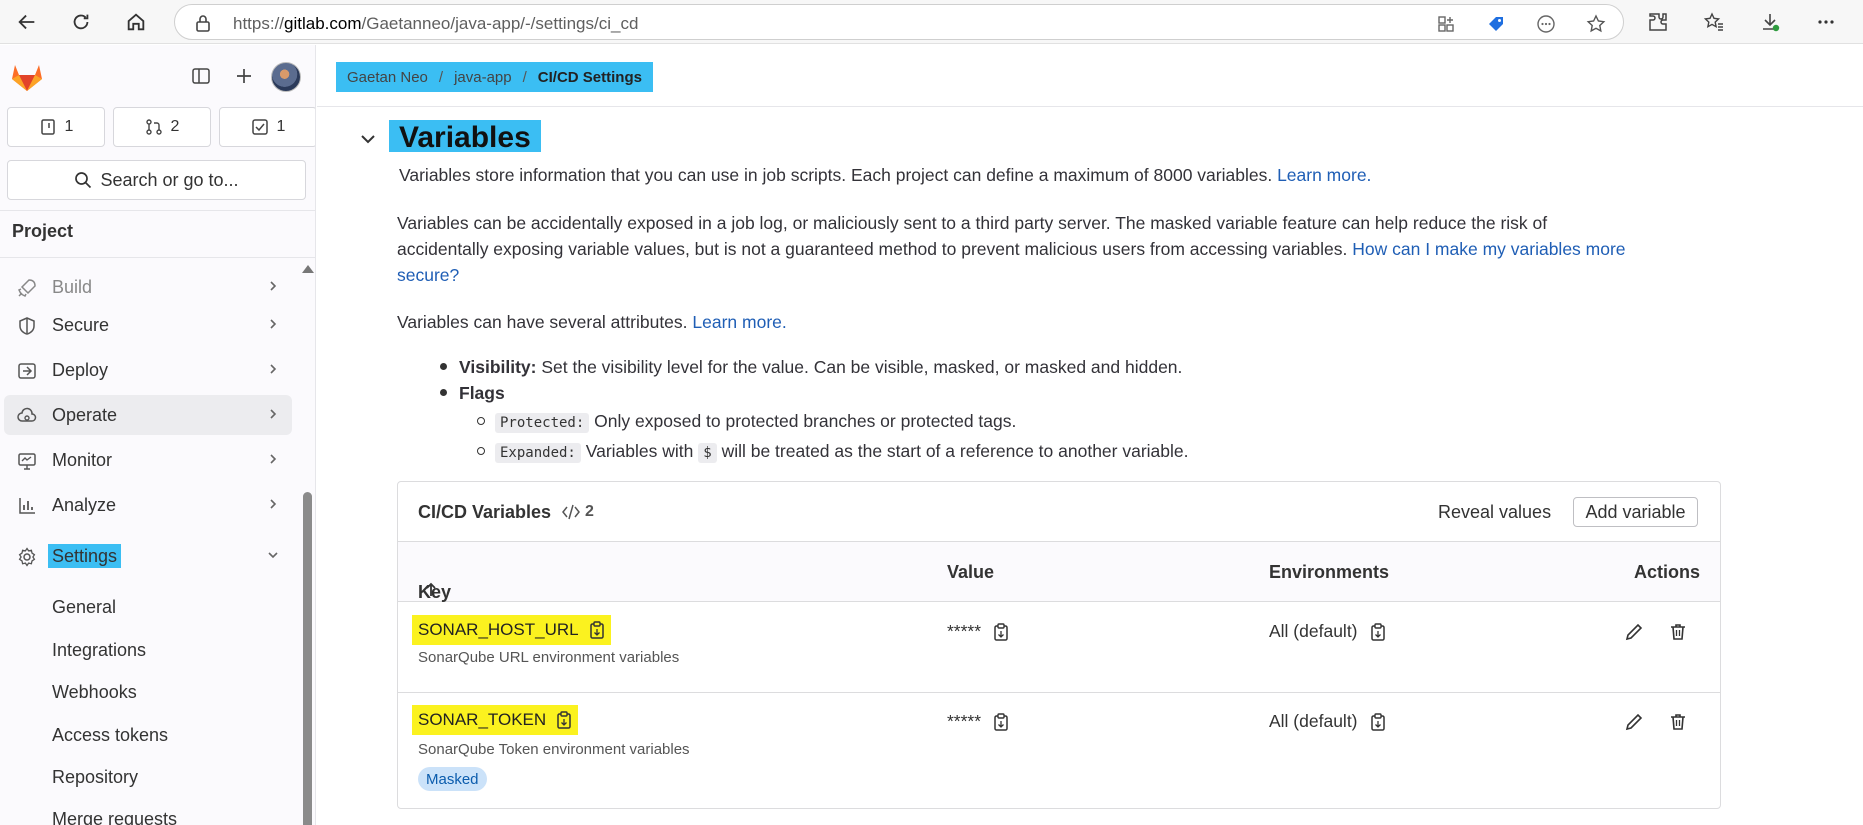  I want to click on scrollbar-thumb, so click(307, 658).